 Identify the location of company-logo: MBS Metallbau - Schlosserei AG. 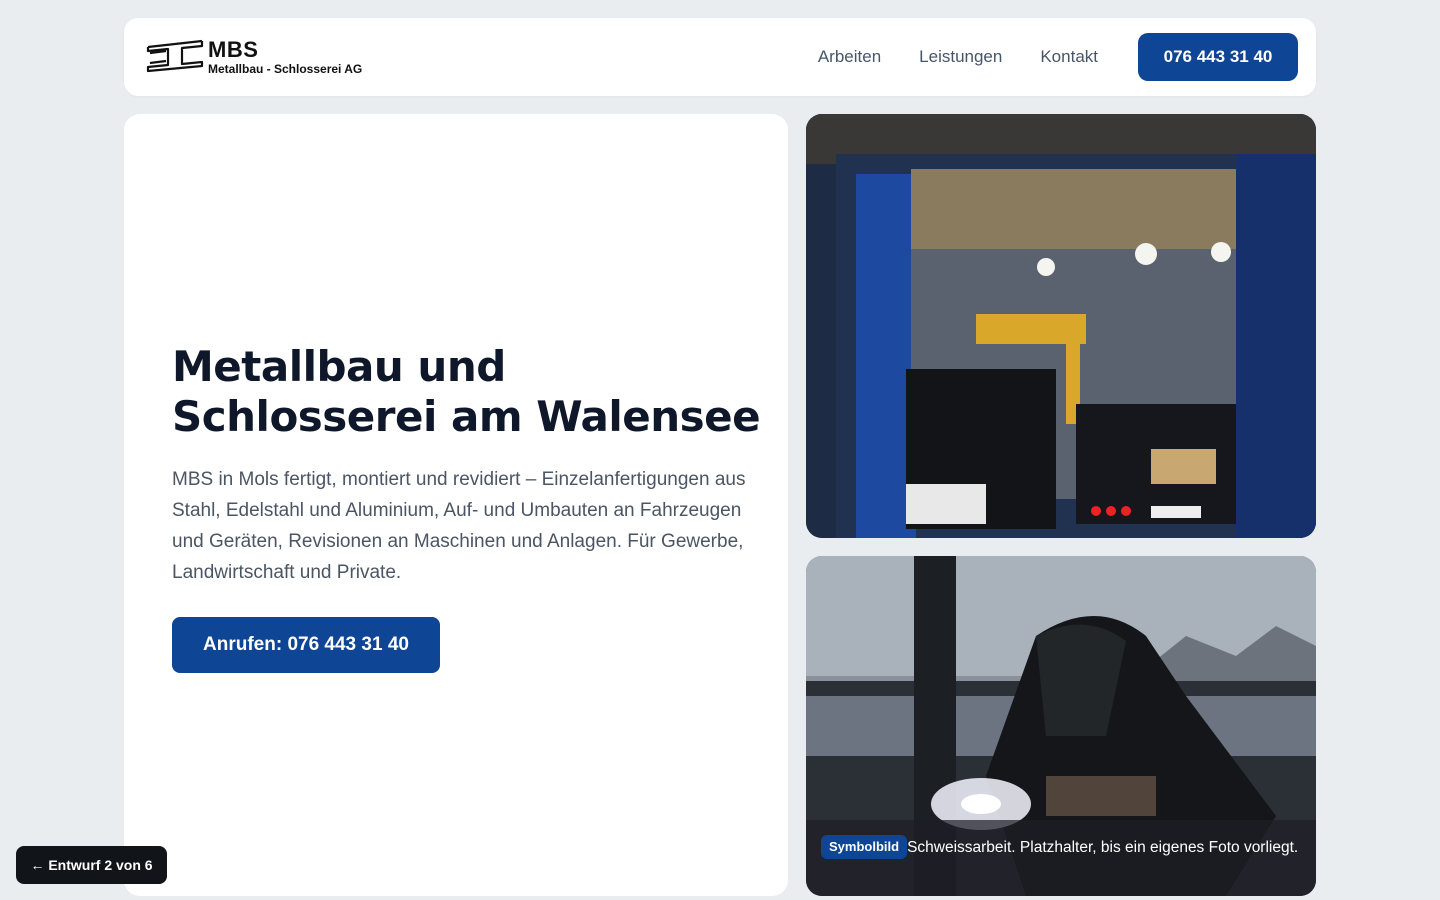
(254, 57).